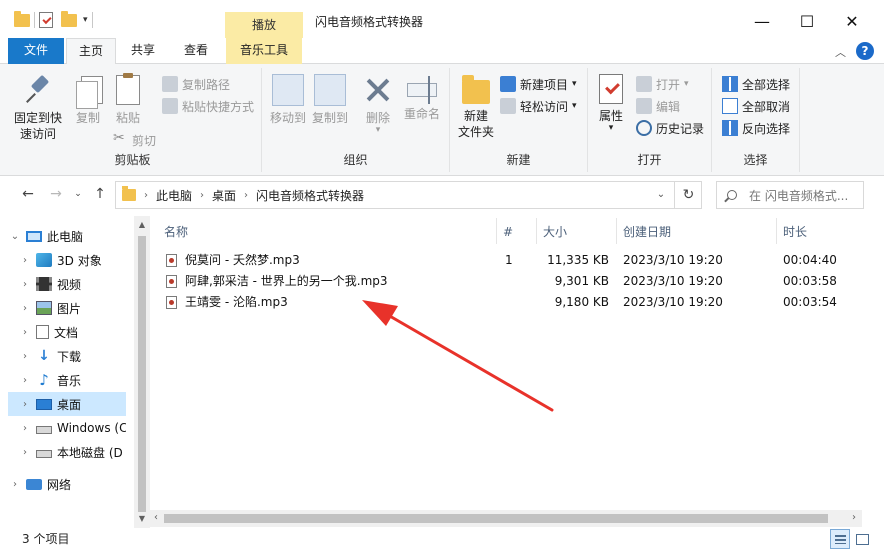  What do you see at coordinates (442, 543) in the screenshot?
I see `status-bar: 3 个项目` at bounding box center [442, 543].